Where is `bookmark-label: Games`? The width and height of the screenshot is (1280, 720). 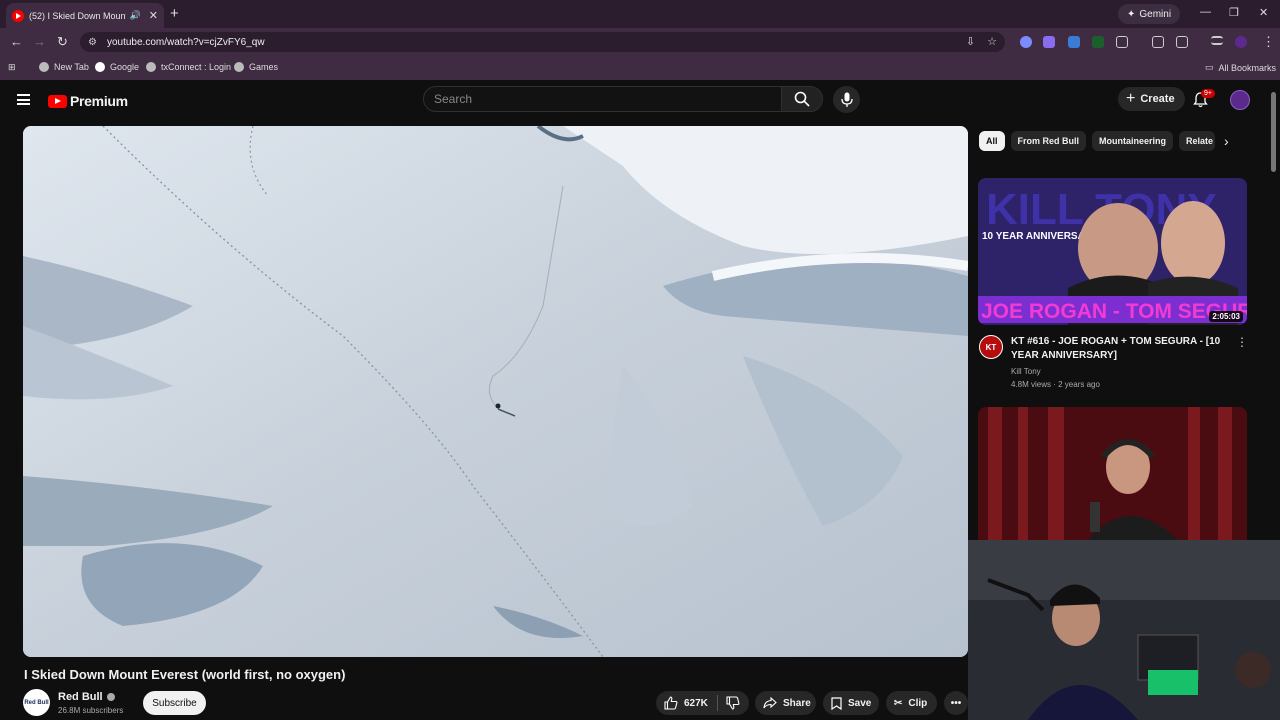
bookmark-label: Games is located at coordinates (264, 67).